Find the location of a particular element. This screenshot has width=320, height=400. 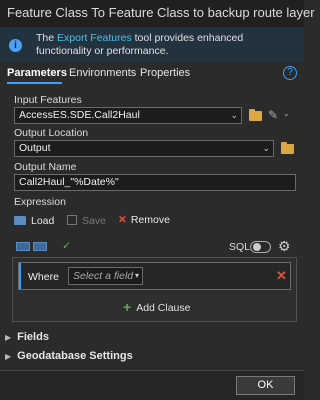

check-icon: ✓ is located at coordinates (66, 245).